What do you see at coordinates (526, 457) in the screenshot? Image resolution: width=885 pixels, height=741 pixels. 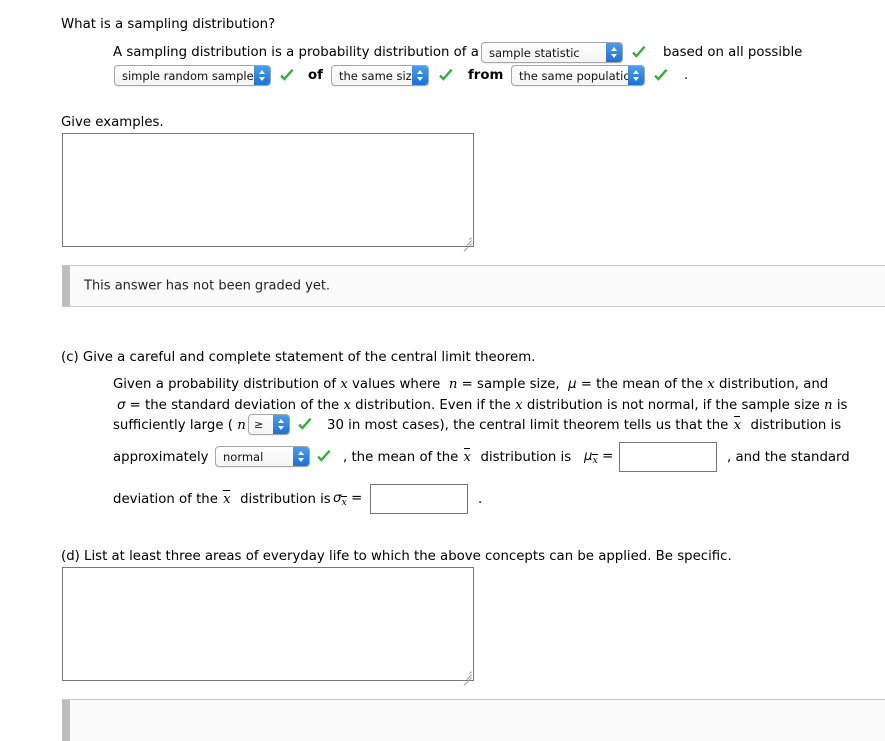 I see `c-l4-c: distribution is` at bounding box center [526, 457].